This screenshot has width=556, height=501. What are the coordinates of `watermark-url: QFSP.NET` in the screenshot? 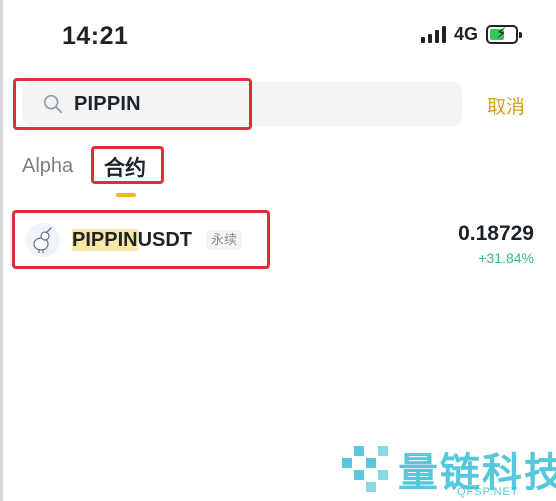 It's located at (488, 492).